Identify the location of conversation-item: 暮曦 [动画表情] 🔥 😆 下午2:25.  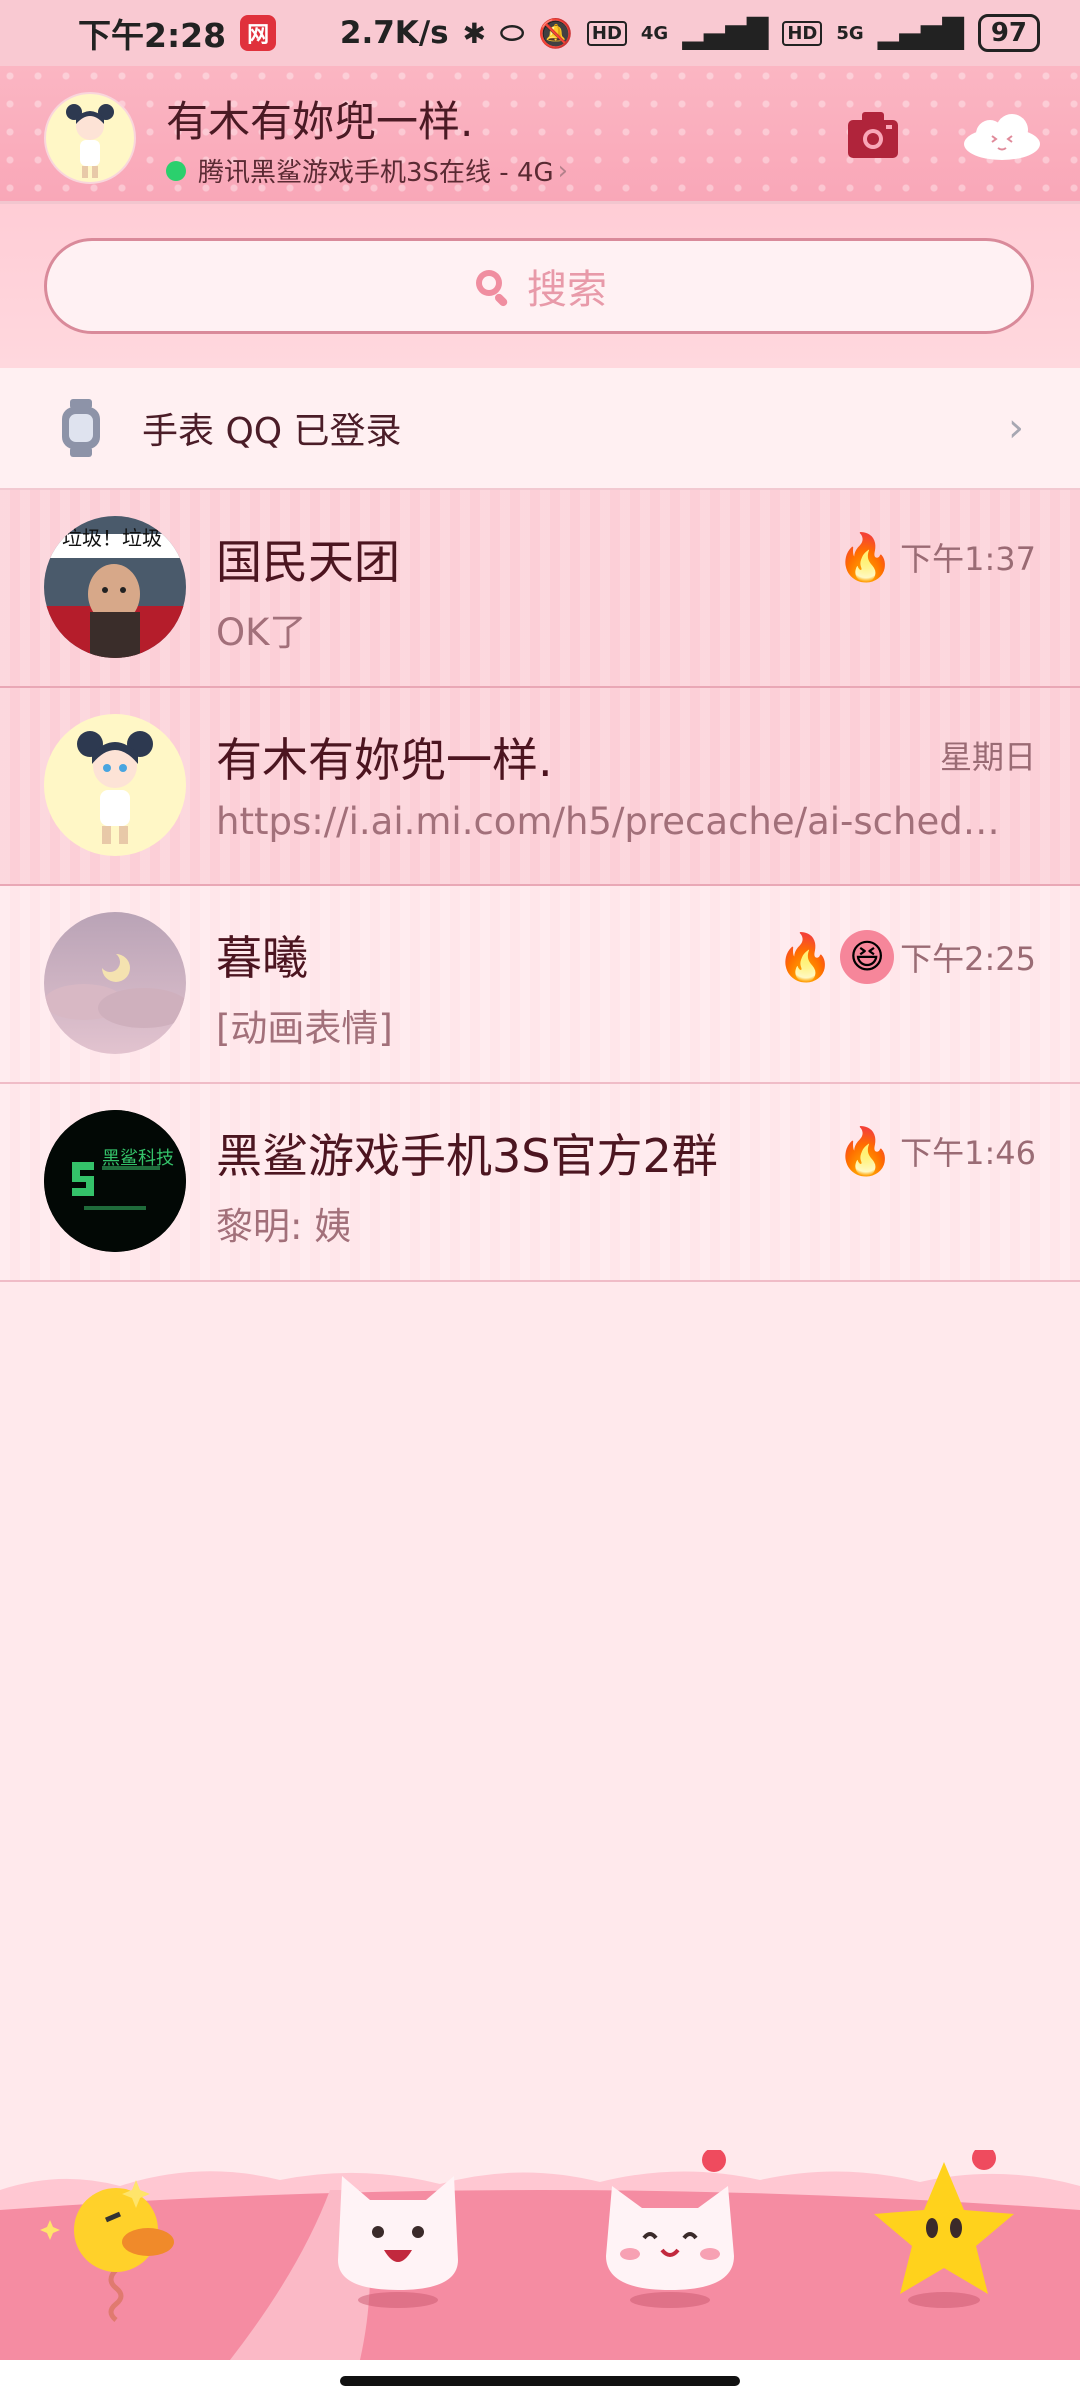
(540, 985).